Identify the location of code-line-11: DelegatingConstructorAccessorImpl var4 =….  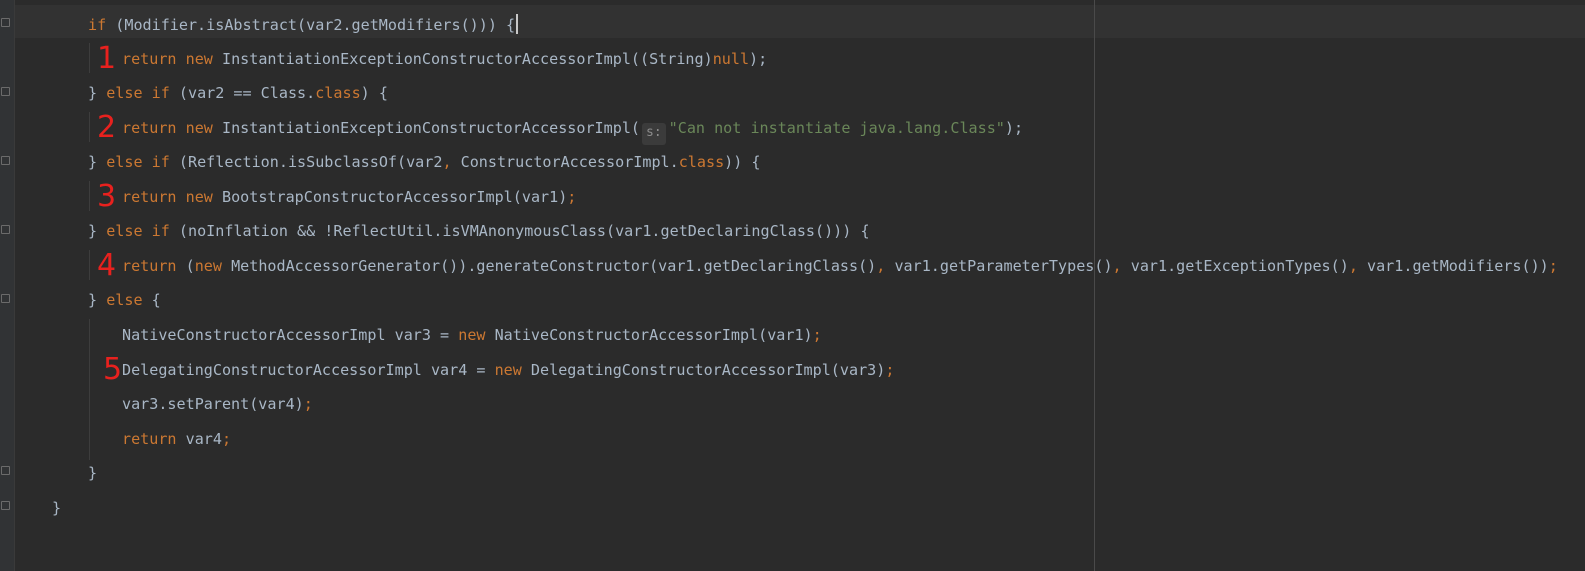
(508, 370).